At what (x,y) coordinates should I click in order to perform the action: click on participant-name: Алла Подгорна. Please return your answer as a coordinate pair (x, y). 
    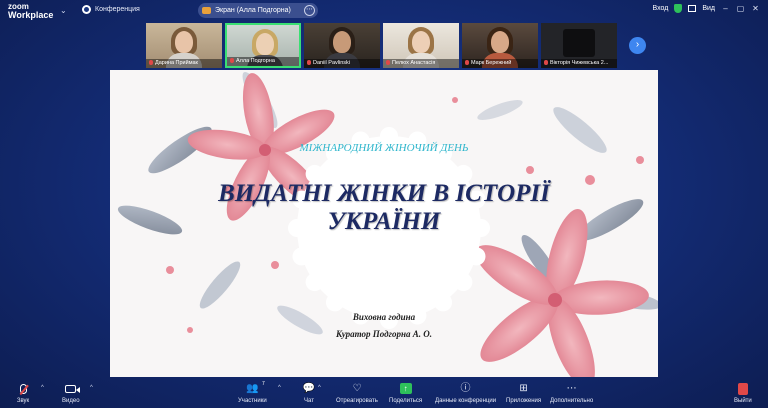
    Looking at the image, I should click on (255, 61).